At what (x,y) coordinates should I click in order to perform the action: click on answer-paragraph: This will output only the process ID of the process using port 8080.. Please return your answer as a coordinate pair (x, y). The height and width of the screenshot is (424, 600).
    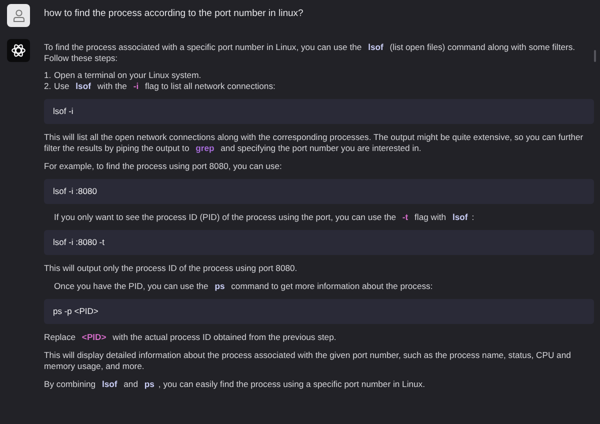
    Looking at the image, I should click on (171, 268).